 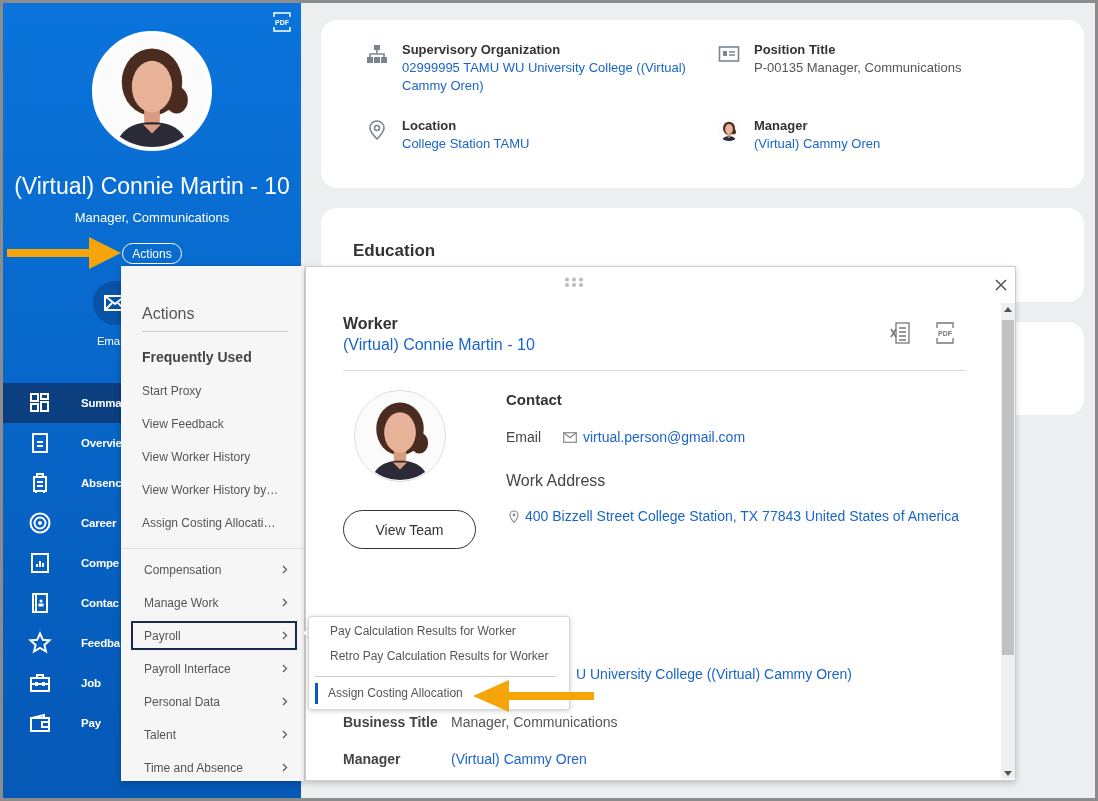 I want to click on menu-title: Actions, so click(x=215, y=318).